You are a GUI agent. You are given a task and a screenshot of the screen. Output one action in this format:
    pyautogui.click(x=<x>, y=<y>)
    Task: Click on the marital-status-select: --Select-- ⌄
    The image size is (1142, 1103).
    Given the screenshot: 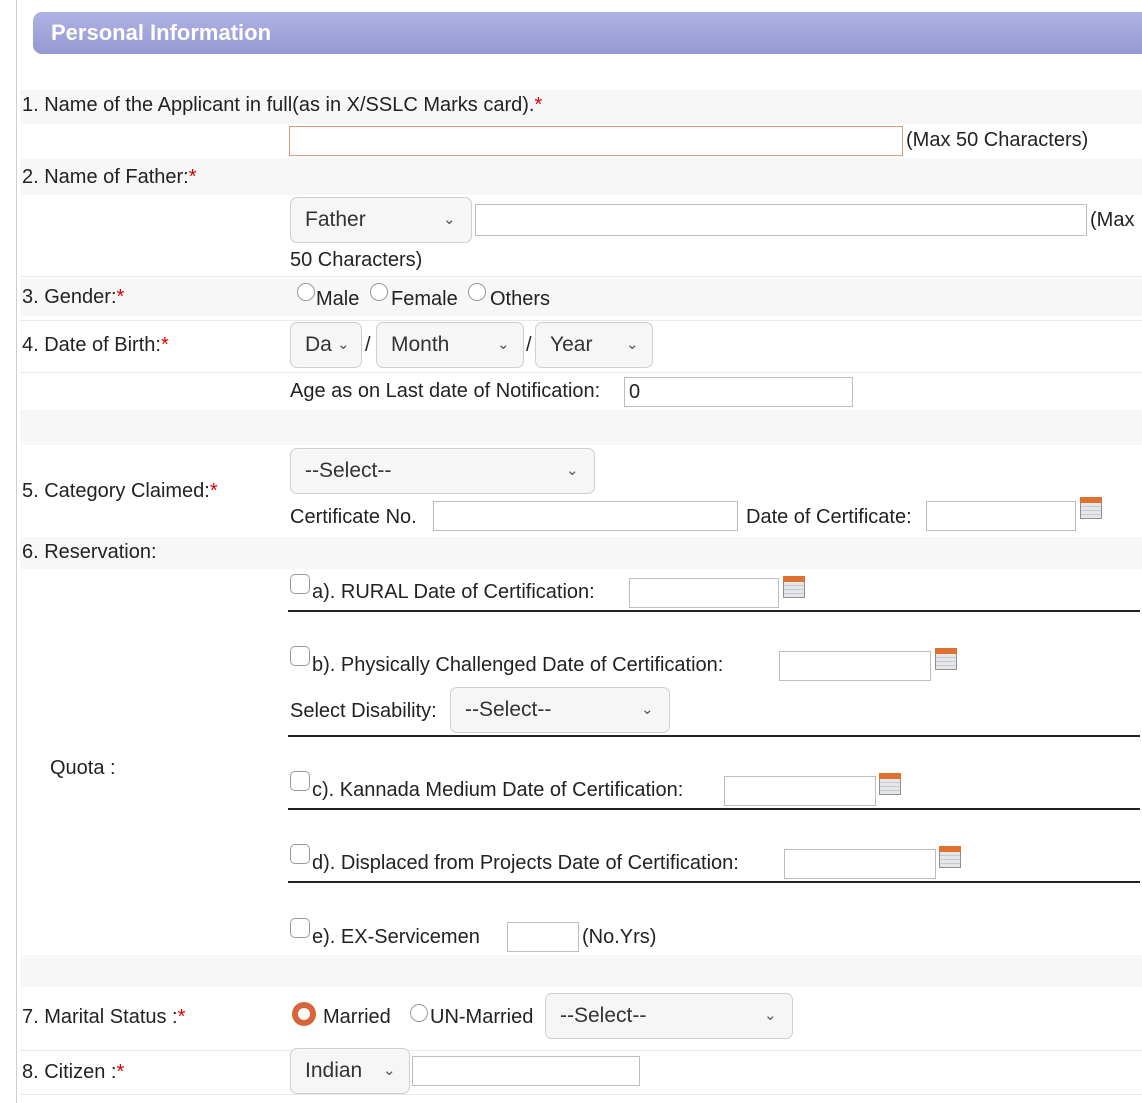 What is the action you would take?
    pyautogui.click(x=669, y=1016)
    